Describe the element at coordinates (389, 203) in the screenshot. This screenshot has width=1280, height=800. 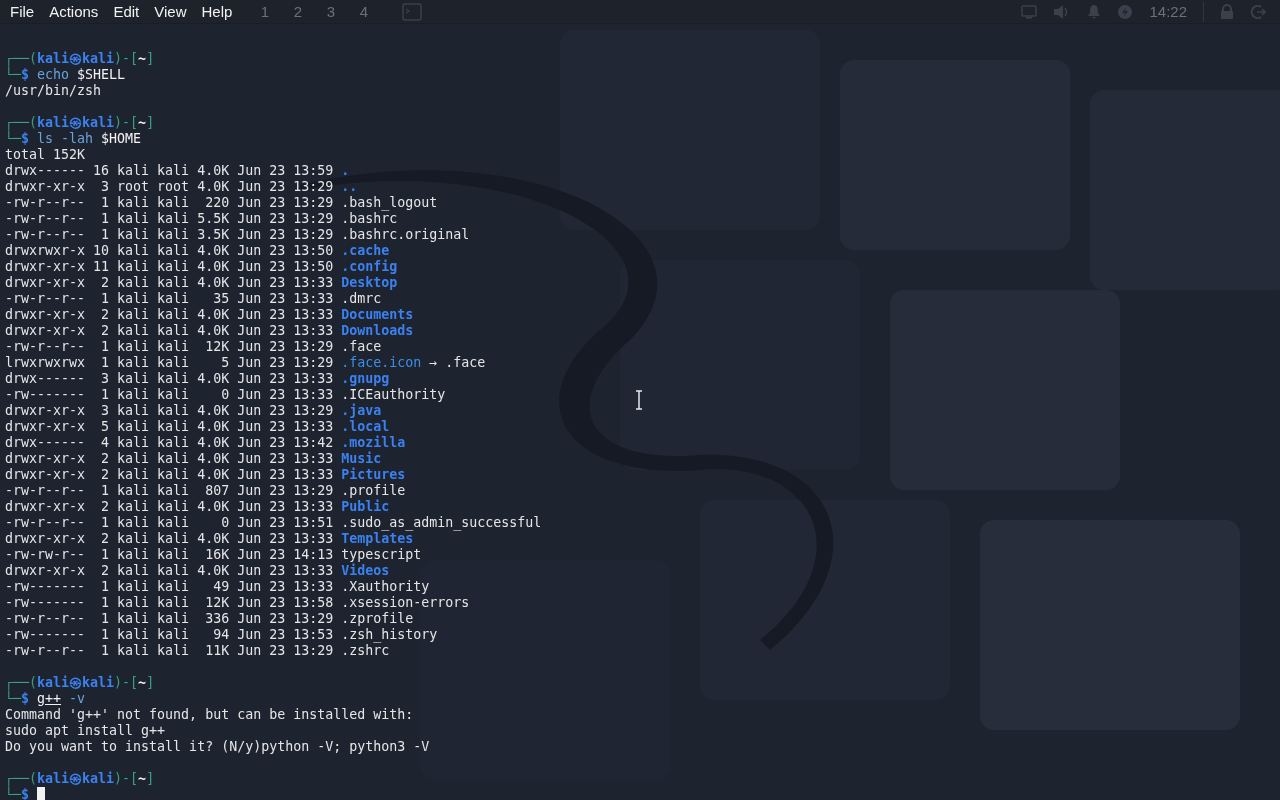
I see `file-name: .bash_logout` at that location.